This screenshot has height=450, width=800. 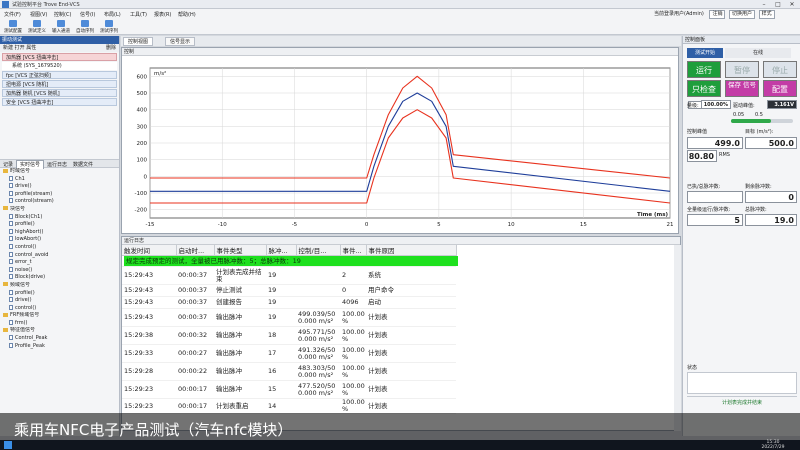 What do you see at coordinates (142, 77) in the screenshot?
I see `y-tick-label: 600` at bounding box center [142, 77].